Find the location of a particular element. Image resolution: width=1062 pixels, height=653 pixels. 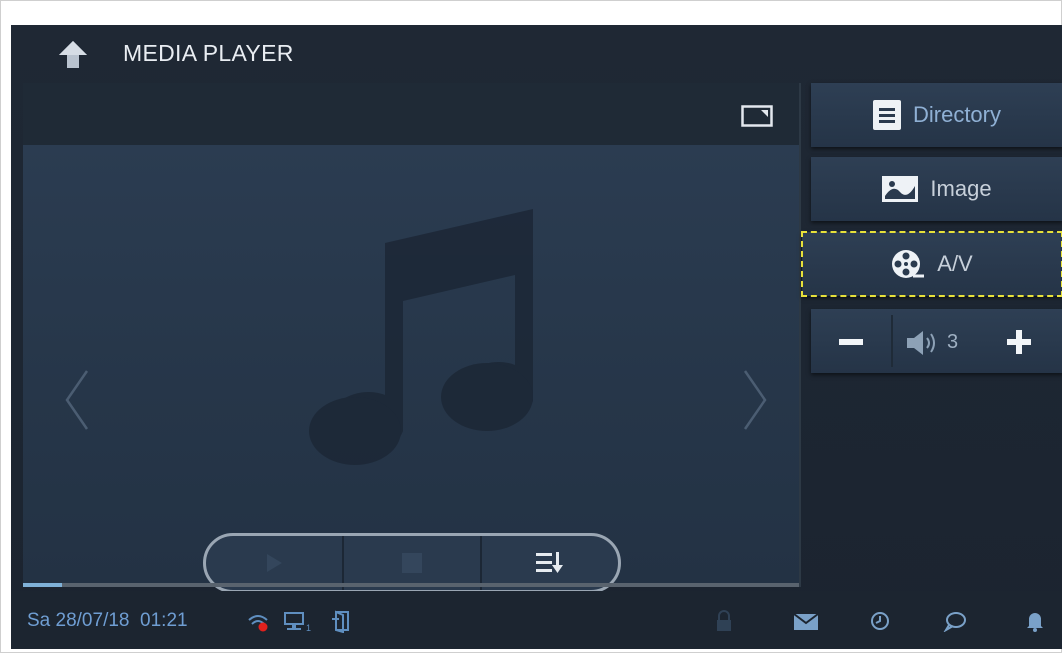

volume-separator is located at coordinates (892, 341).